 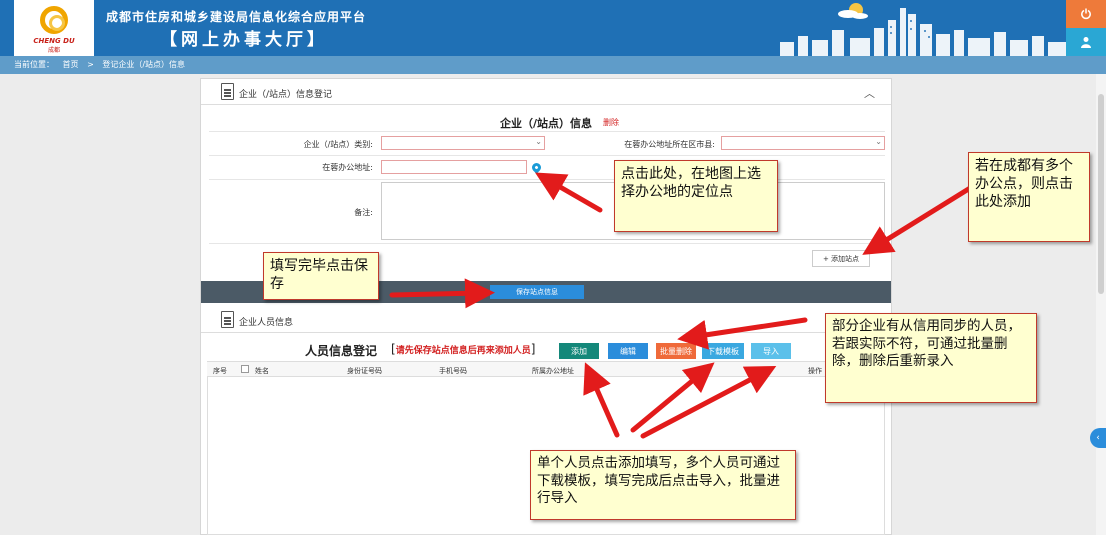 I want to click on site-type-label: 企业（/站点）类别:, so click(x=338, y=144).